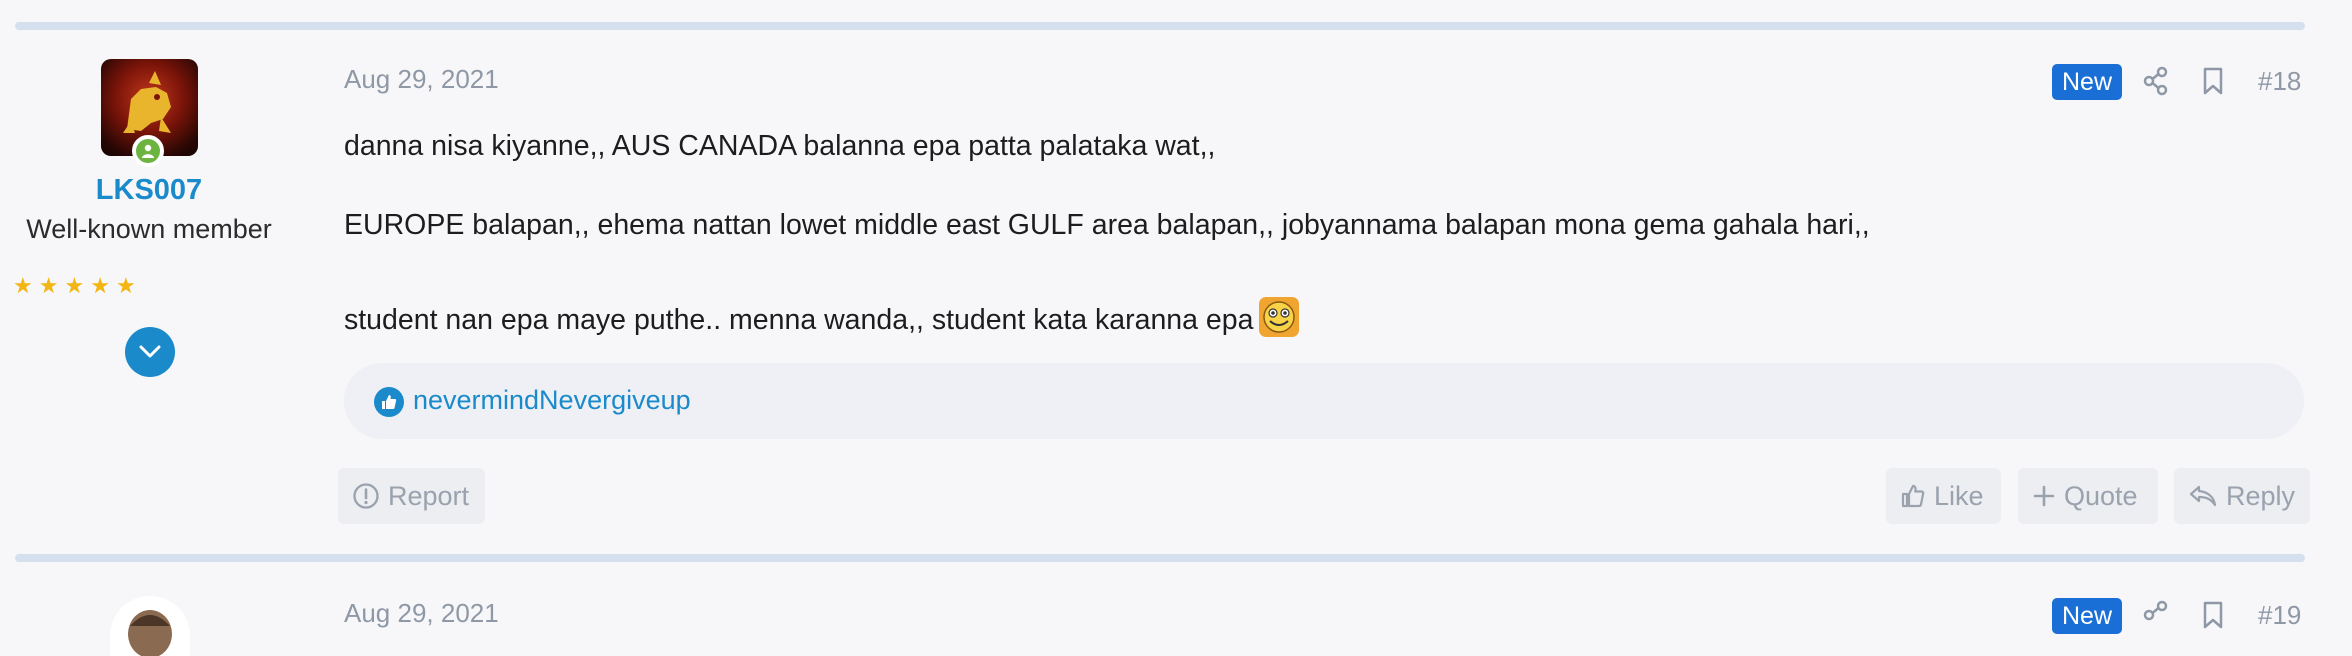  Describe the element at coordinates (1913, 496) in the screenshot. I see `like-icon` at that location.